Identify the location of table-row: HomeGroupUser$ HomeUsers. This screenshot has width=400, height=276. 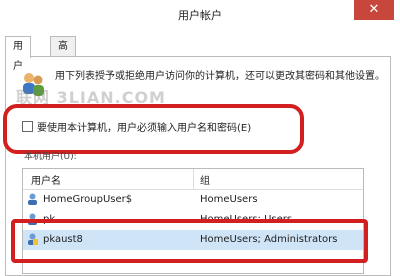
(193, 200).